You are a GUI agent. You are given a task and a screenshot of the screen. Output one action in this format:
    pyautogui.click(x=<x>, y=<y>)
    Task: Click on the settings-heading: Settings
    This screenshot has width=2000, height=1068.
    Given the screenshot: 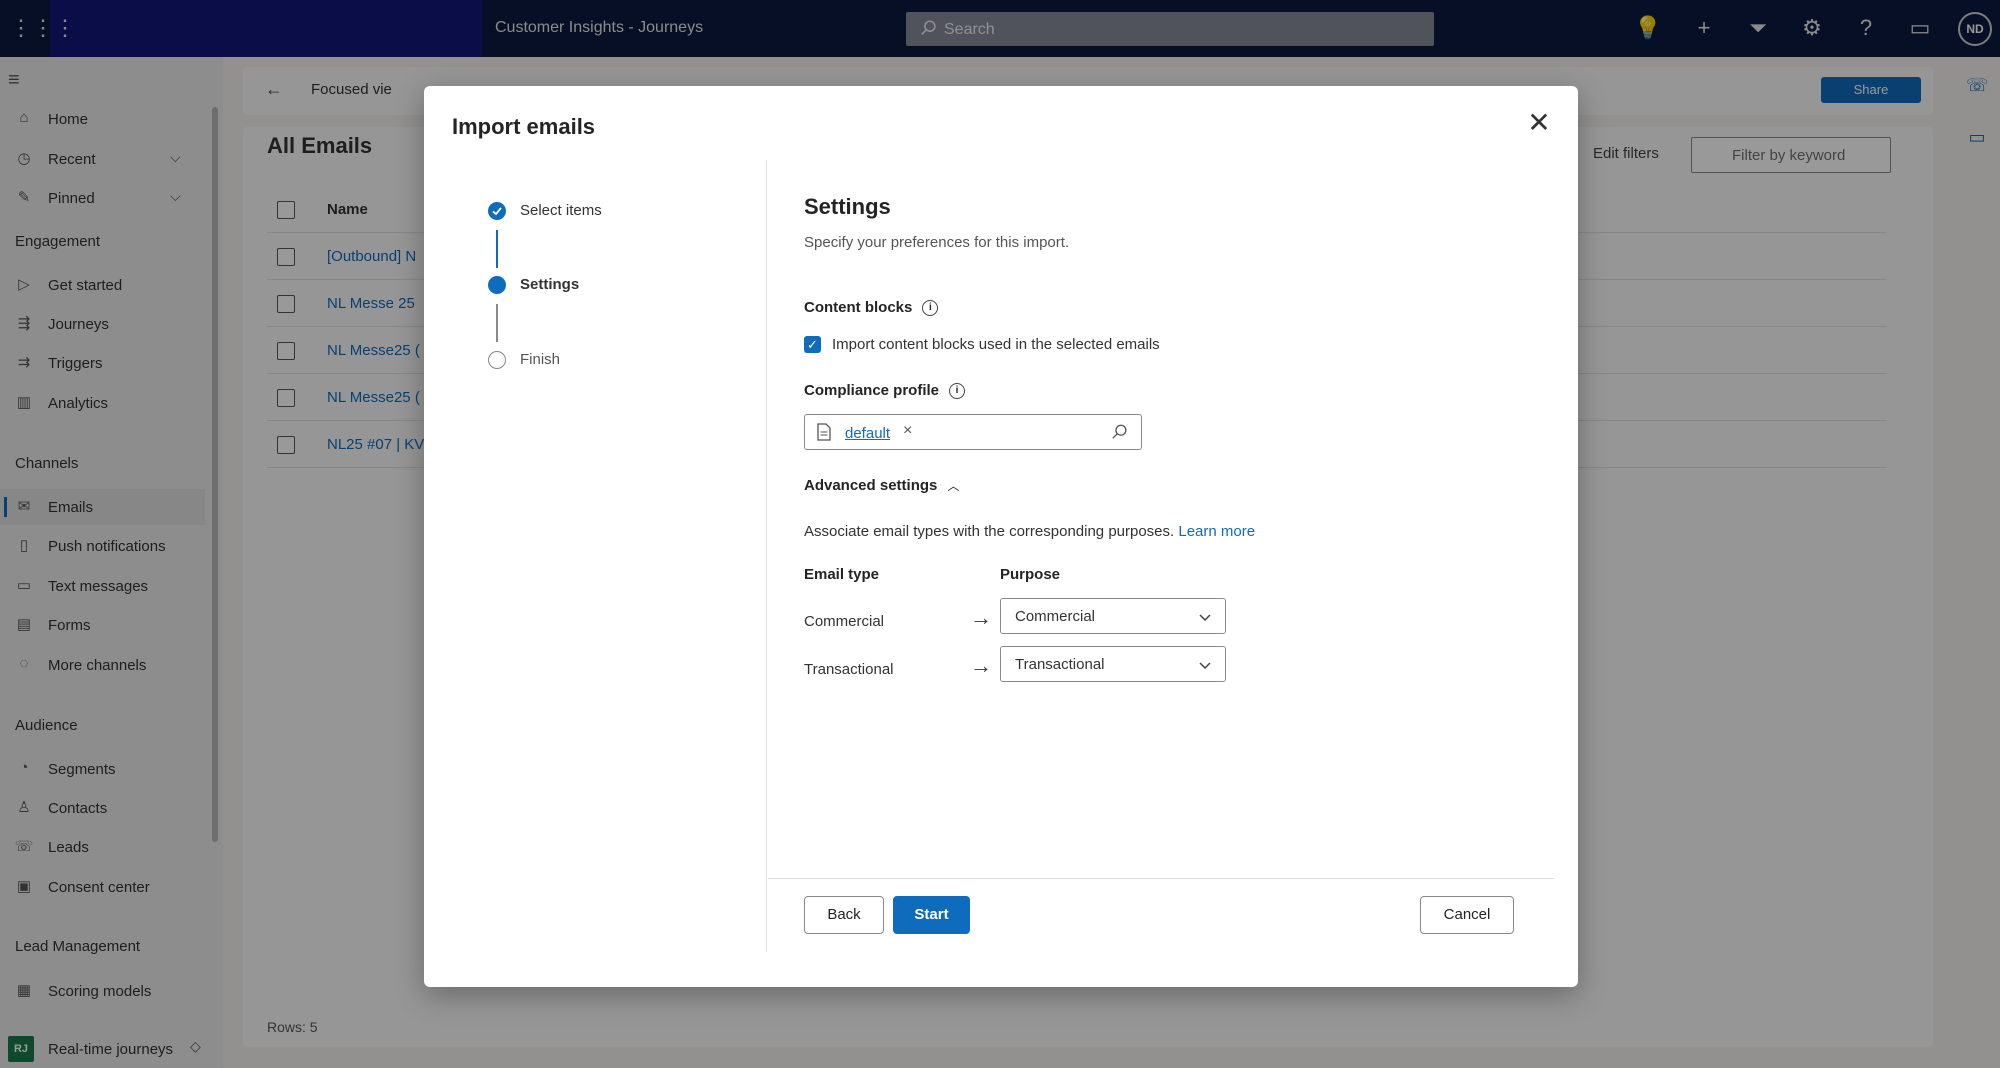 What is the action you would take?
    pyautogui.click(x=847, y=206)
    